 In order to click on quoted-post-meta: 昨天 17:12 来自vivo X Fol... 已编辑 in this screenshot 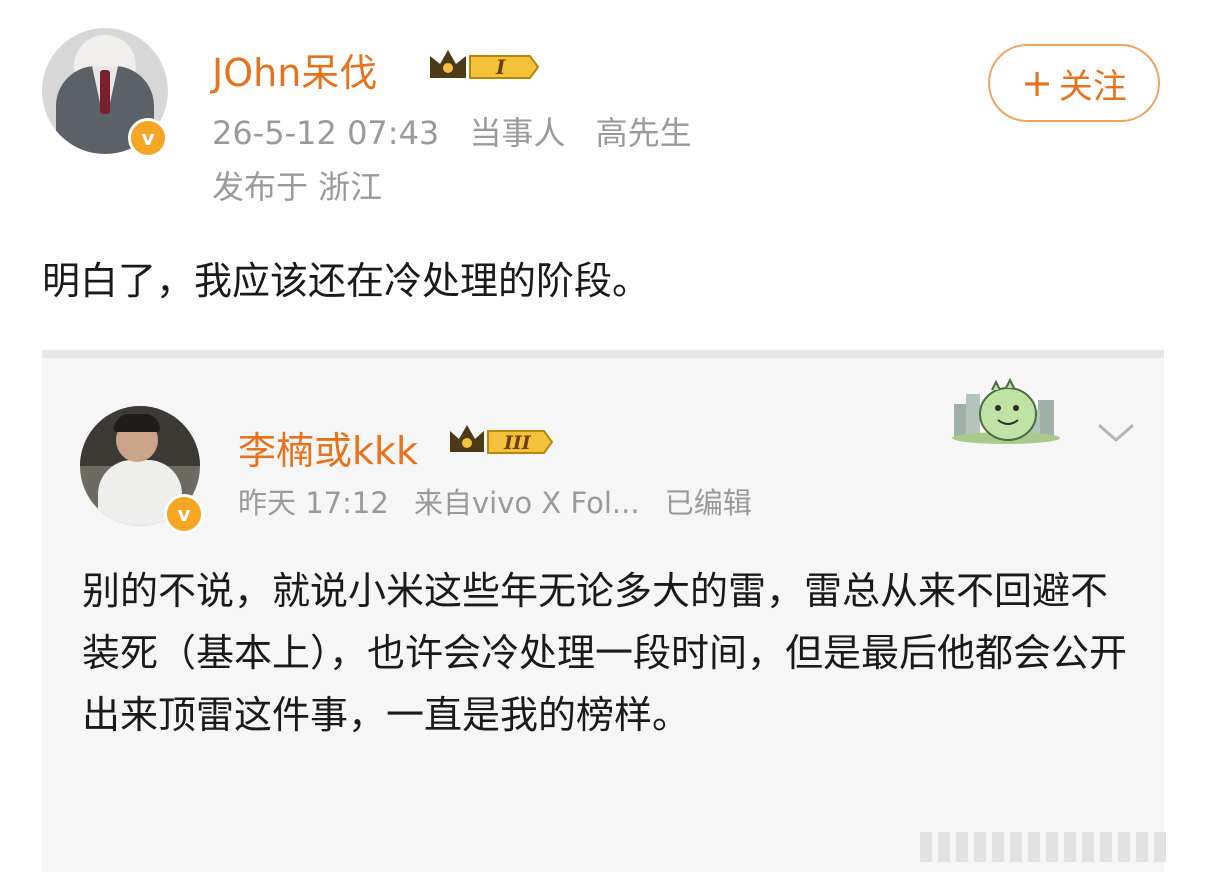, I will do `click(503, 501)`.